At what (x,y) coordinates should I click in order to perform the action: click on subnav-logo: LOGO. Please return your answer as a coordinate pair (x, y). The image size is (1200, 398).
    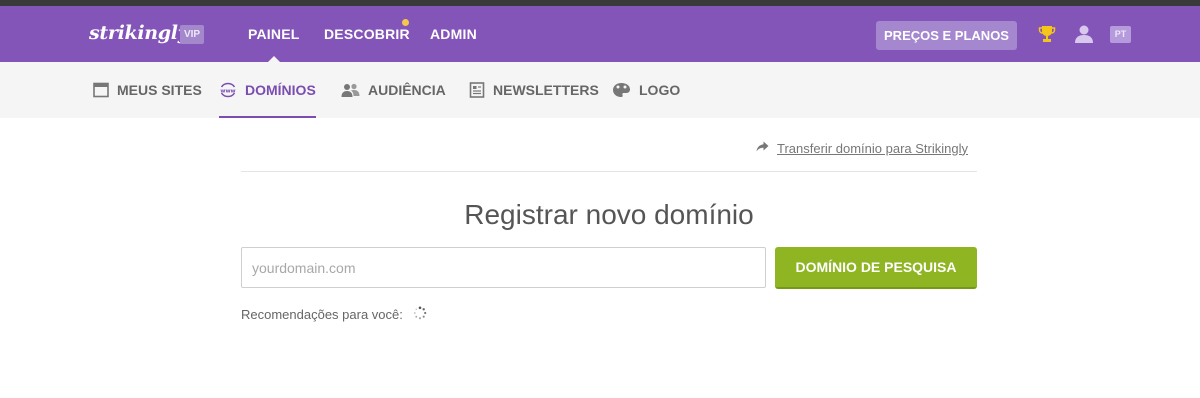
    Looking at the image, I should click on (646, 90).